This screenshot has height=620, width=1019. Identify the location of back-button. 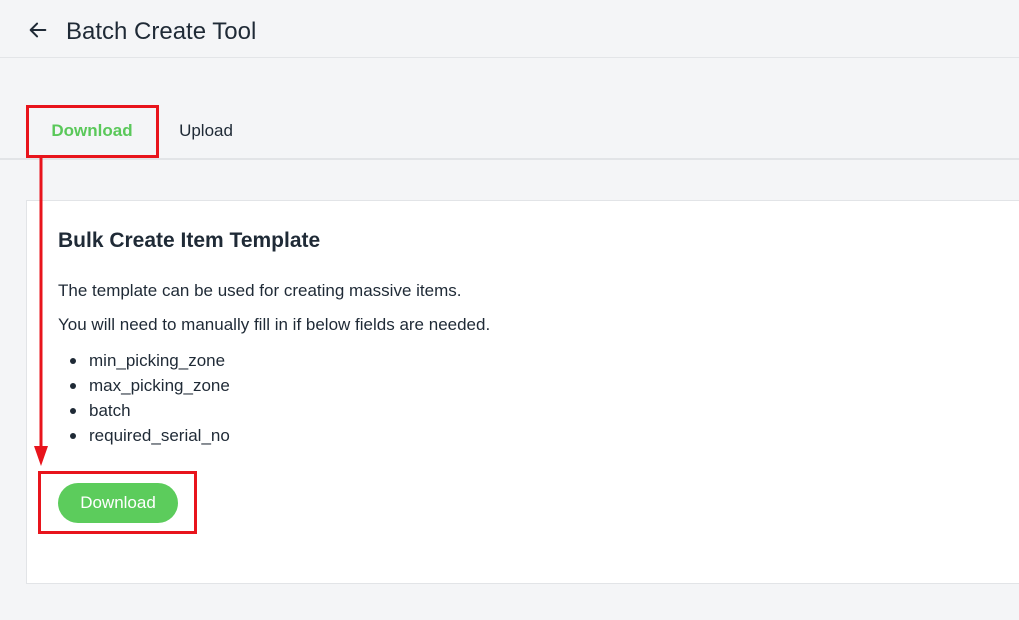
(38, 30).